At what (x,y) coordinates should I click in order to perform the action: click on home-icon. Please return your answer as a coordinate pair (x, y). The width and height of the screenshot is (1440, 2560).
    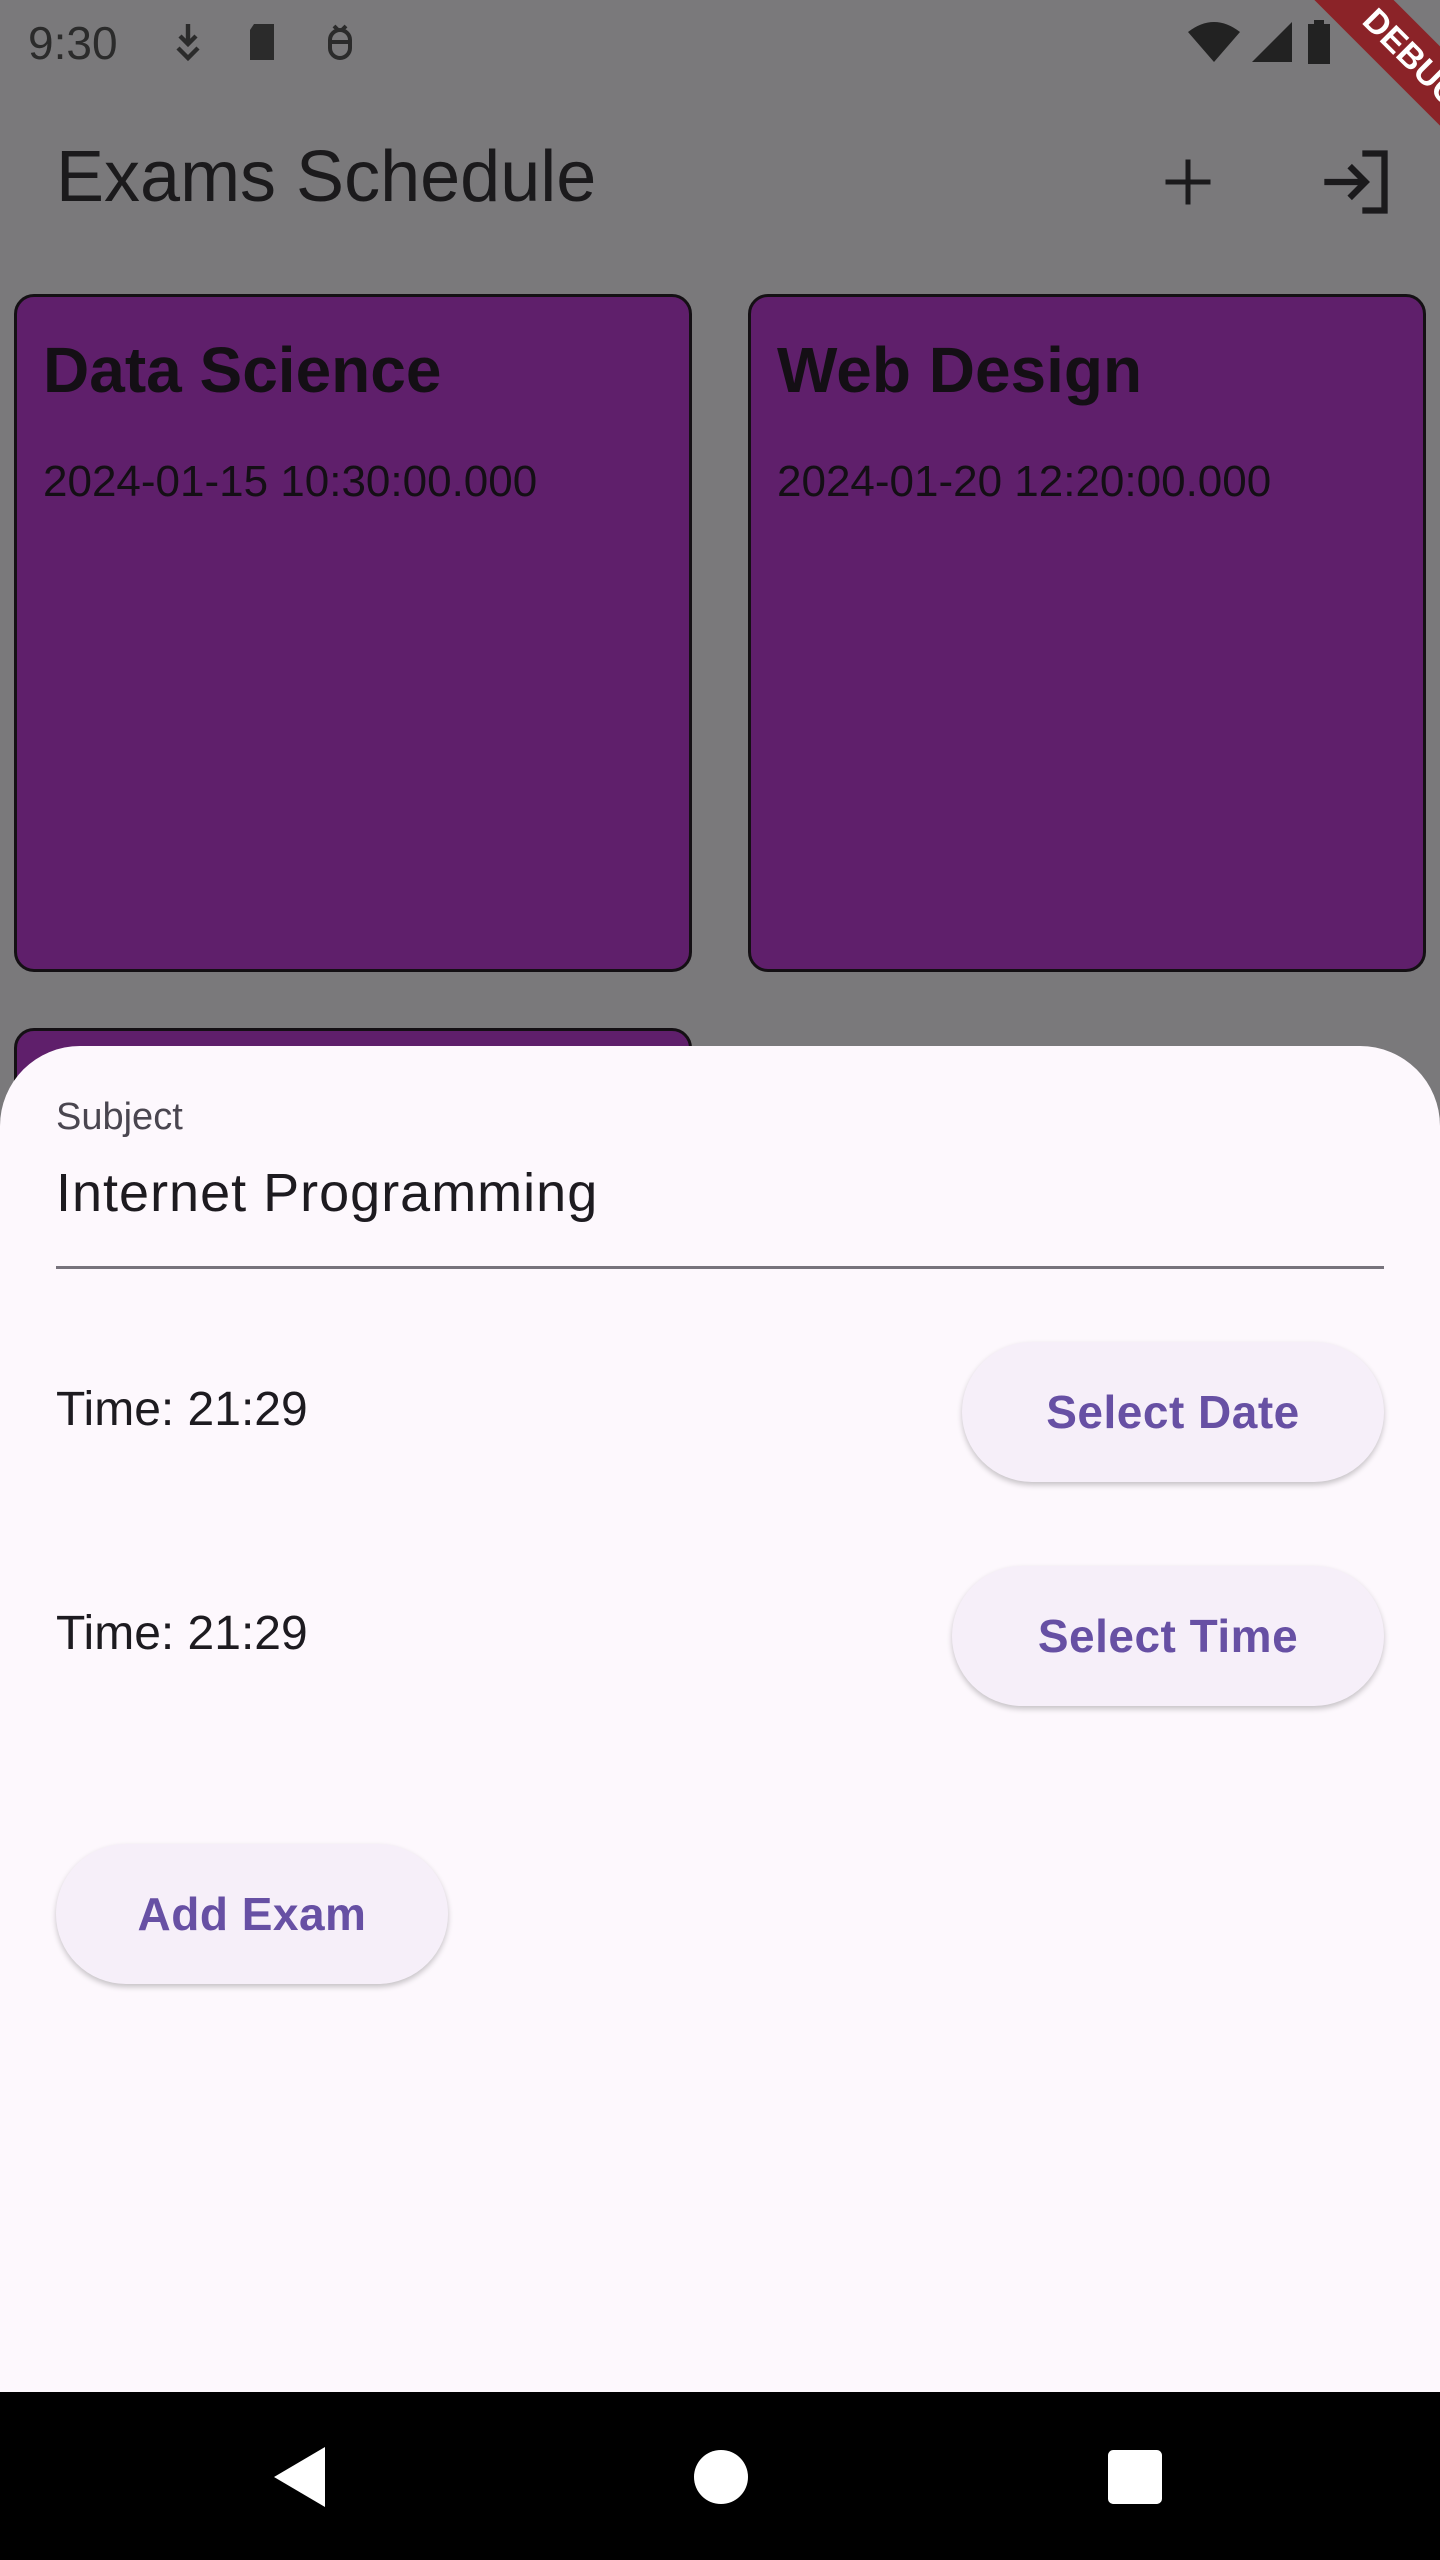
    Looking at the image, I should click on (721, 2477).